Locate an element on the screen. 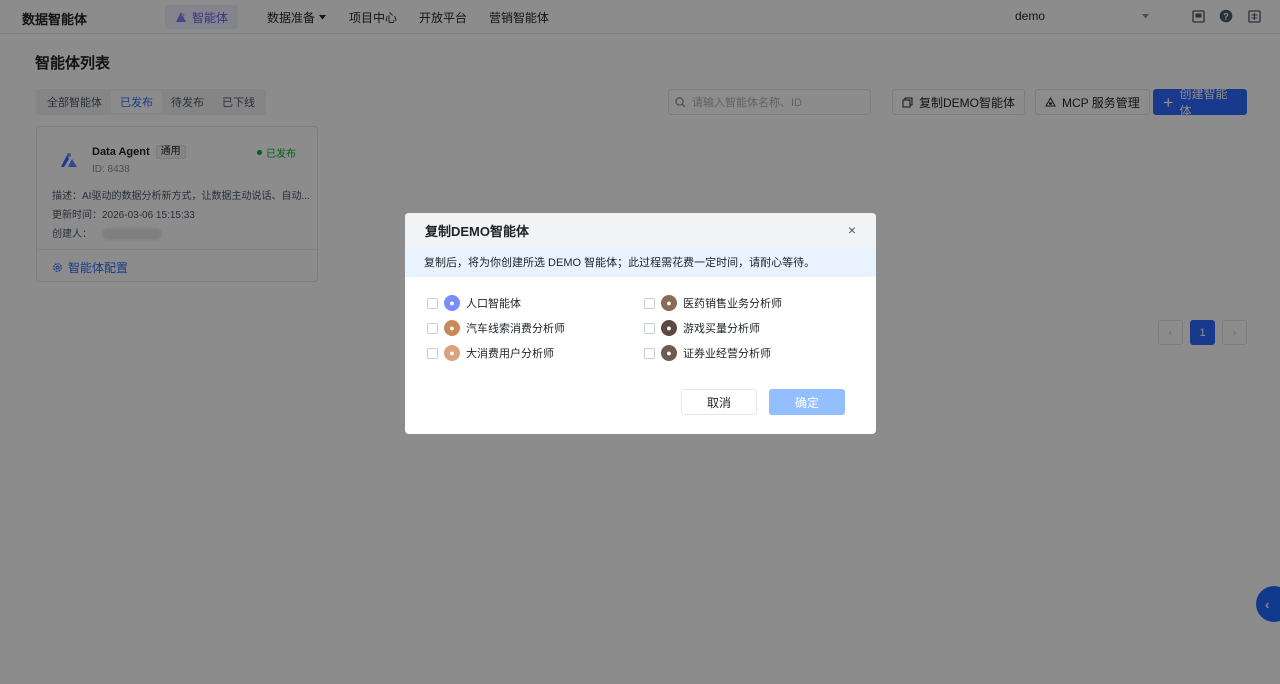 The image size is (1280, 684). option-pharma: ● 医药销售业务分析师 is located at coordinates (713, 303).